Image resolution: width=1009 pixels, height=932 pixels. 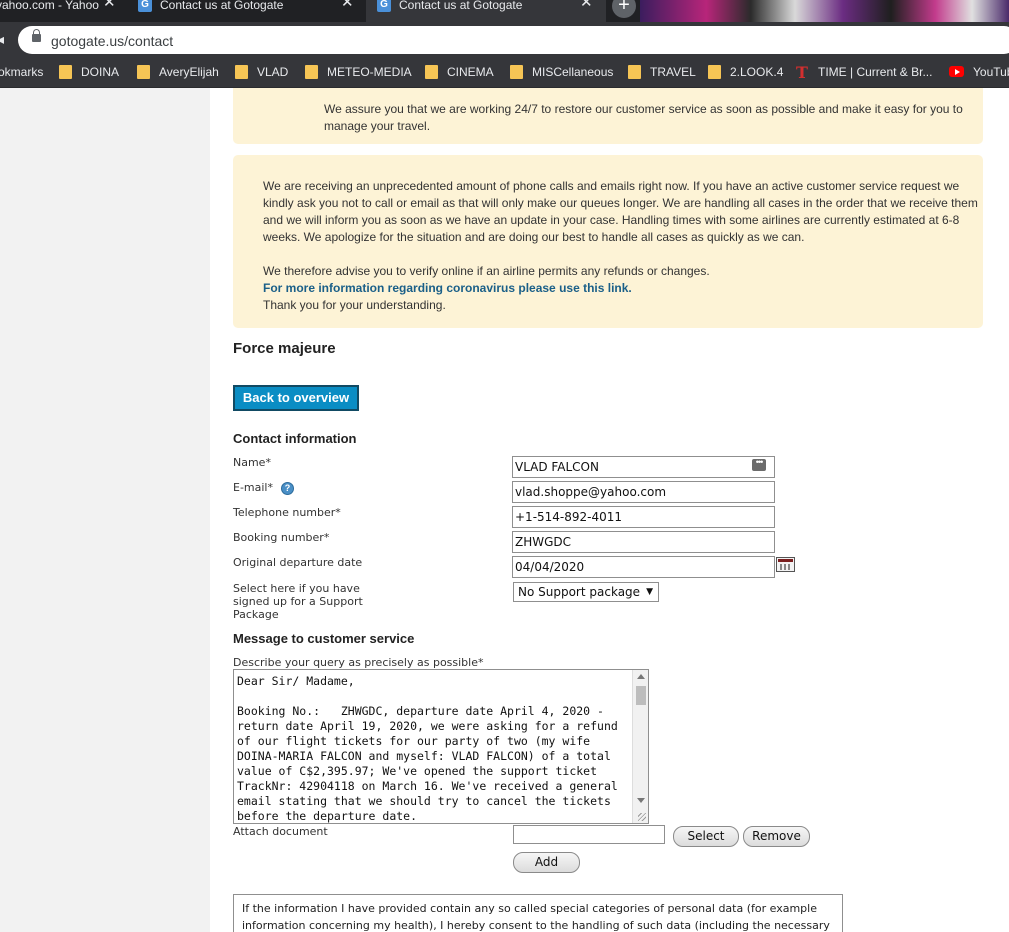 What do you see at coordinates (824, 11) in the screenshot?
I see `browser-theme-artwork` at bounding box center [824, 11].